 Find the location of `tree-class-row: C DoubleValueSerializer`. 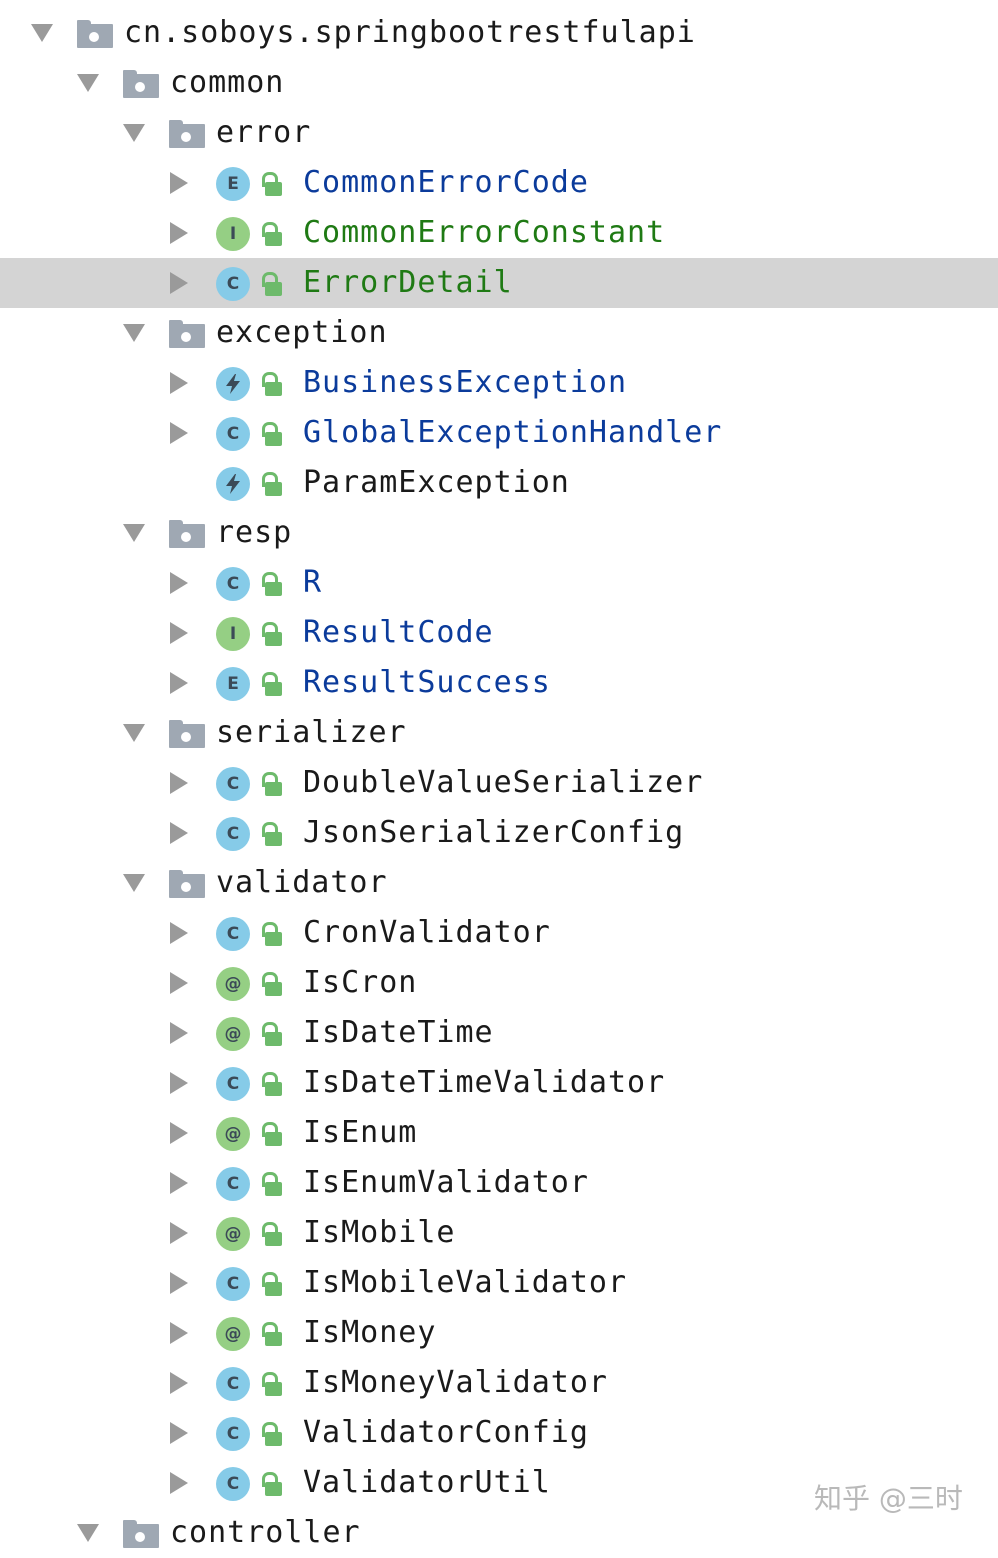

tree-class-row: C DoubleValueSerializer is located at coordinates (499, 783).